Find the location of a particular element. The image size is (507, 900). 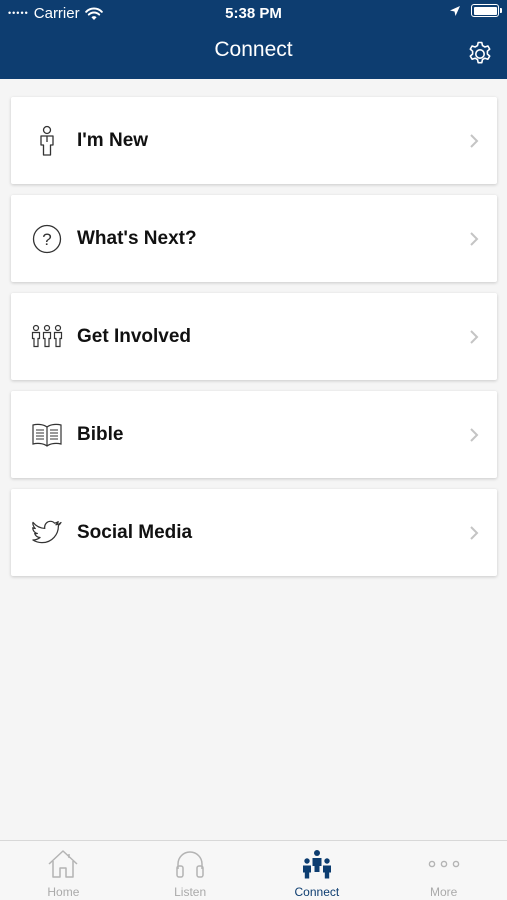

battery-icon is located at coordinates (486, 10).